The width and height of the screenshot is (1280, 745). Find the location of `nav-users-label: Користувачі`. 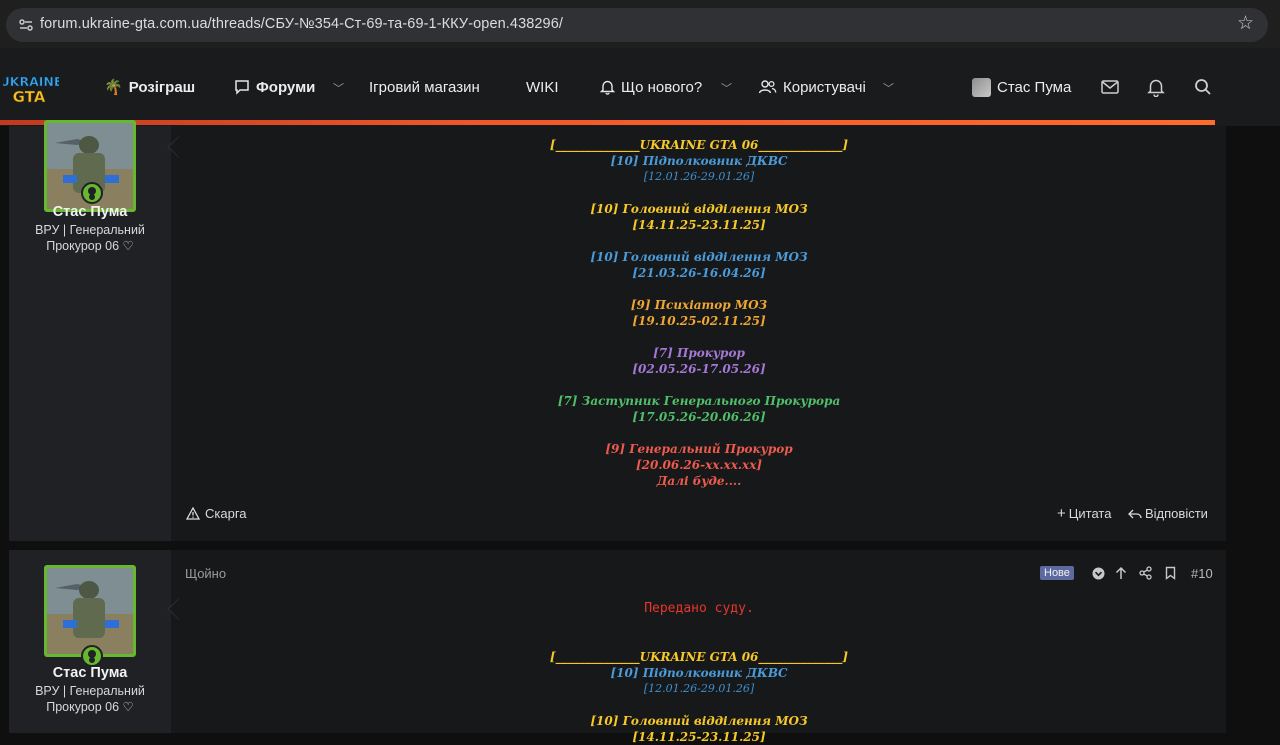

nav-users-label: Користувачі is located at coordinates (824, 87).